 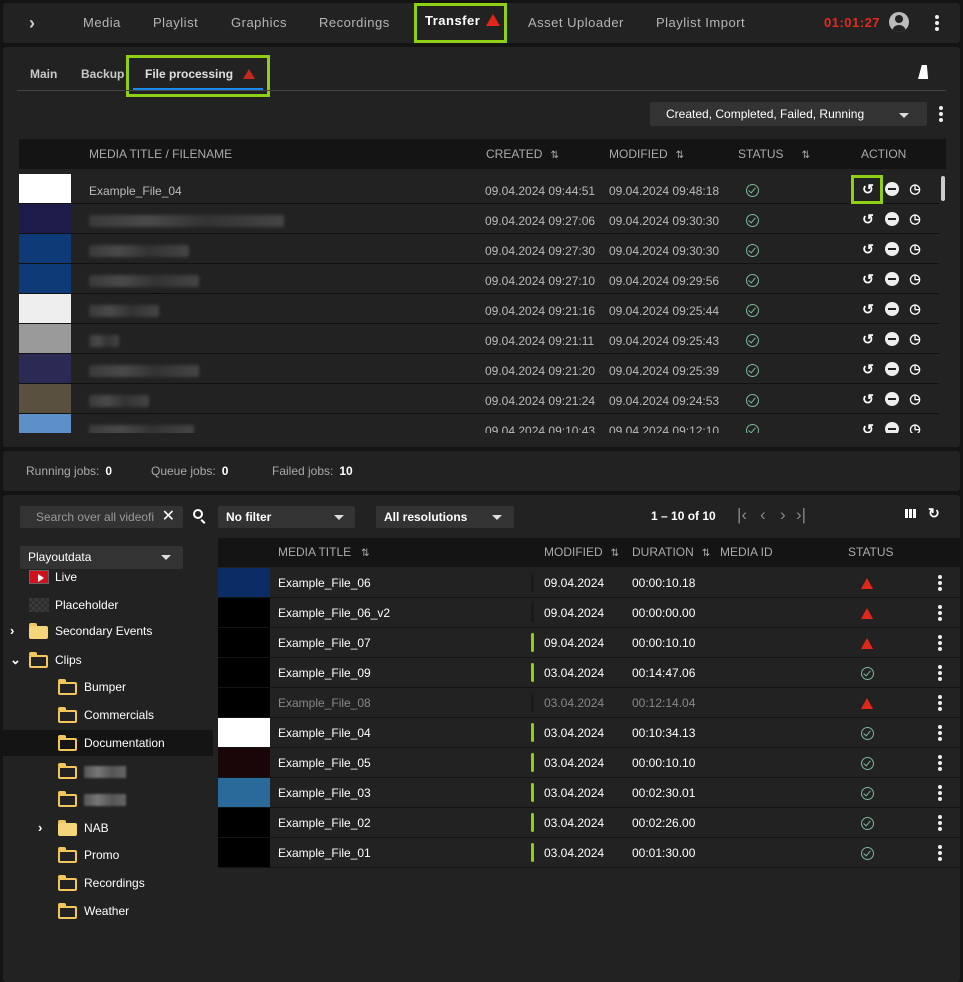 I want to click on media-row: Example_File_06 09.04.2024 00:00:10.18, so click(x=589, y=583).